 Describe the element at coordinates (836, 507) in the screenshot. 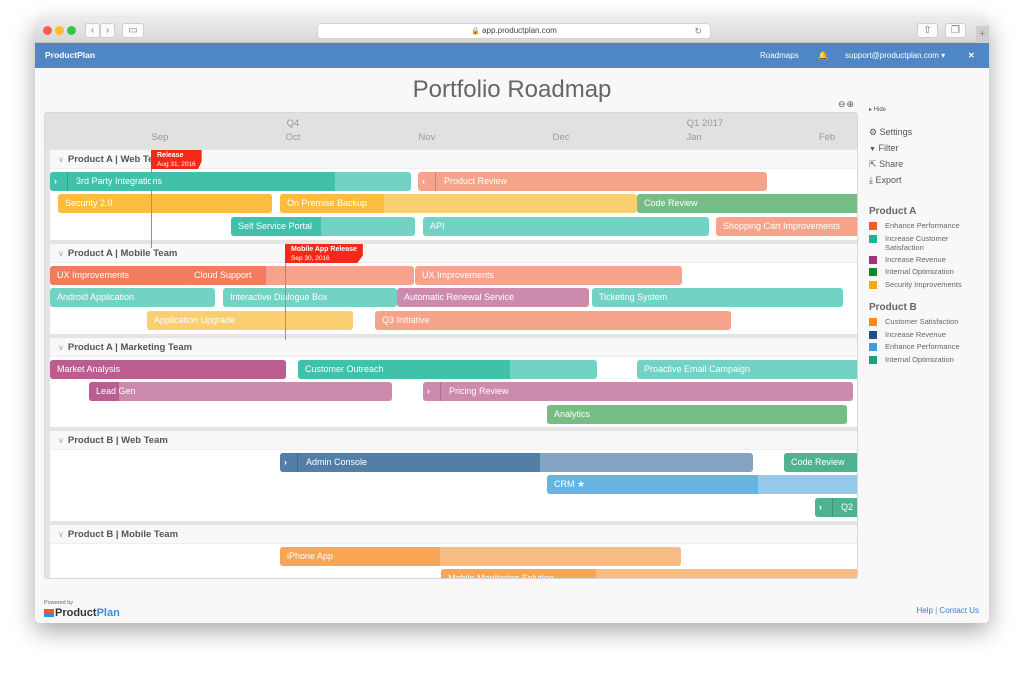

I see `roadmap-bar: › Q2` at that location.